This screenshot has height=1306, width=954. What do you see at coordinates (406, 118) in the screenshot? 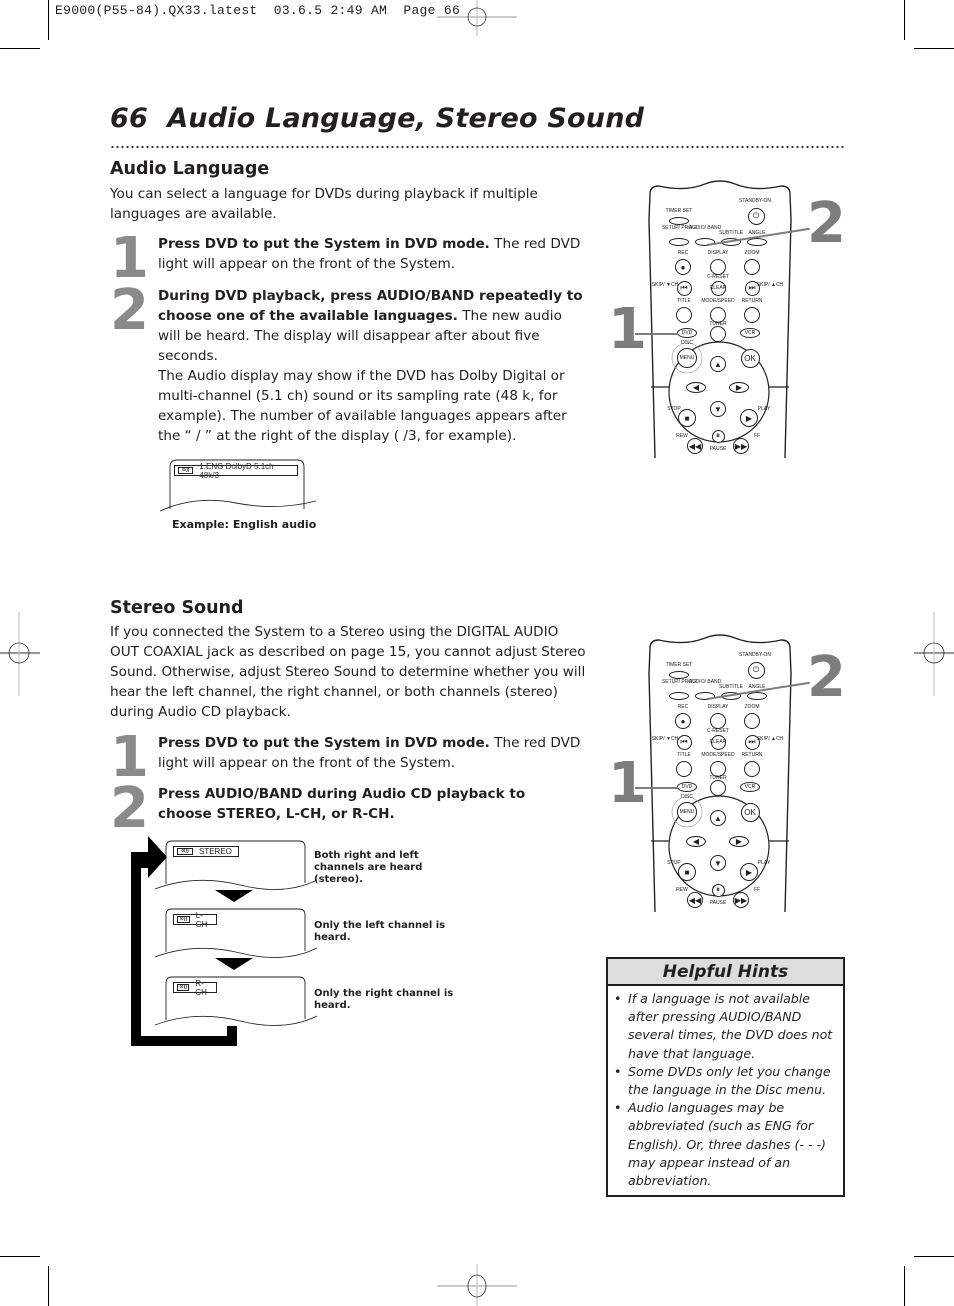
I see `page-title-text: Audio Language, Stereo Sound` at bounding box center [406, 118].